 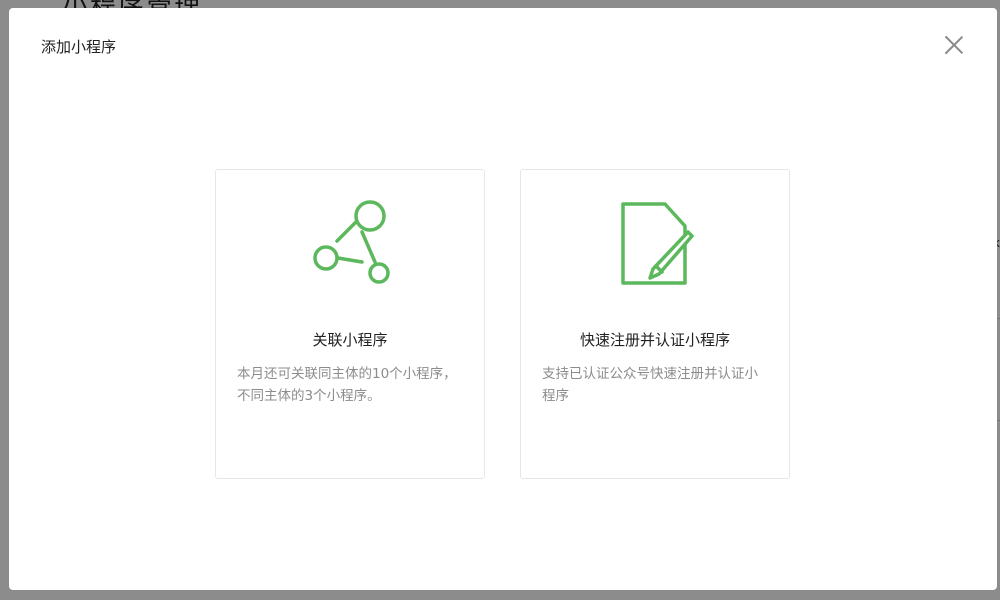 I want to click on card-description: 本月还可关联同主体的10个小程序，不同主体的3个小程序。, so click(x=347, y=385).